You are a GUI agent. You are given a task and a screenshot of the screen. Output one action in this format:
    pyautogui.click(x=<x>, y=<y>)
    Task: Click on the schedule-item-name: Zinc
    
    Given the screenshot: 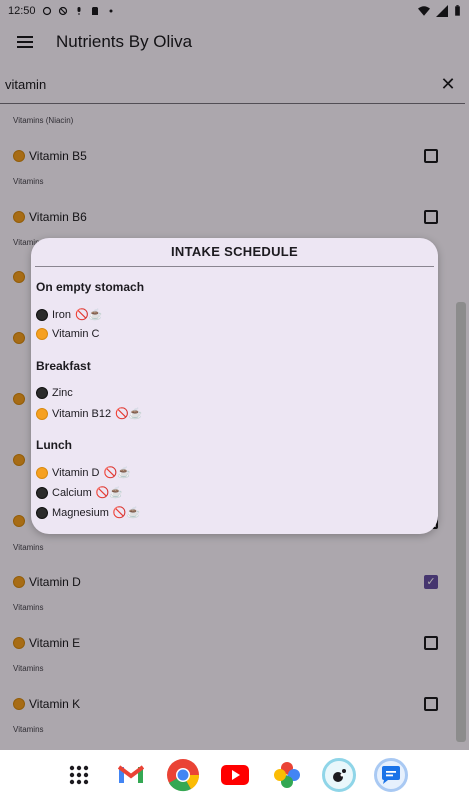 What is the action you would take?
    pyautogui.click(x=62, y=393)
    